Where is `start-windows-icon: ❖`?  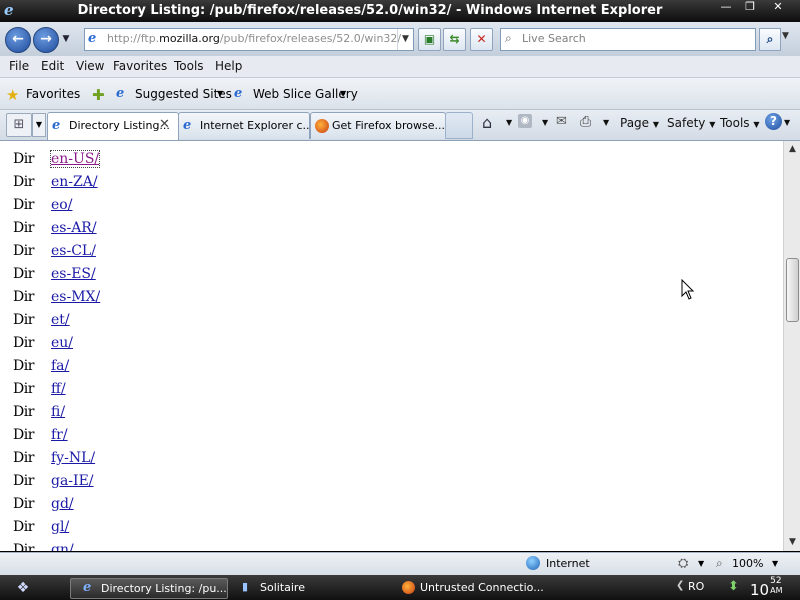 start-windows-icon: ❖ is located at coordinates (23, 588).